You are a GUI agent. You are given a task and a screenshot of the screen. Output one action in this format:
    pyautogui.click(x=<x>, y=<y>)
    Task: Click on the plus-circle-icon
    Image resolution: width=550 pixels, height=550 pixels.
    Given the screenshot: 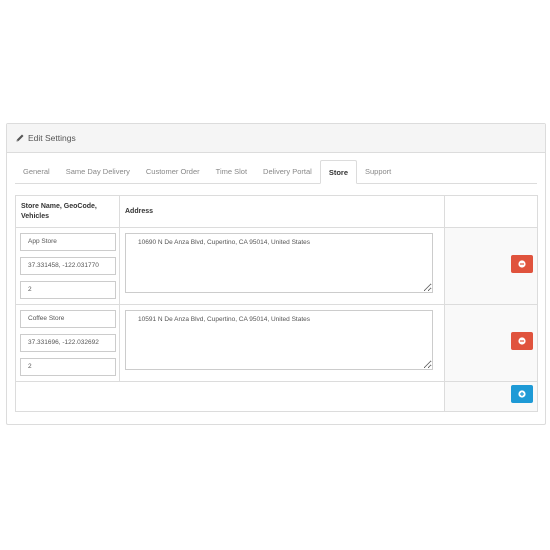 What is the action you would take?
    pyautogui.click(x=521, y=394)
    